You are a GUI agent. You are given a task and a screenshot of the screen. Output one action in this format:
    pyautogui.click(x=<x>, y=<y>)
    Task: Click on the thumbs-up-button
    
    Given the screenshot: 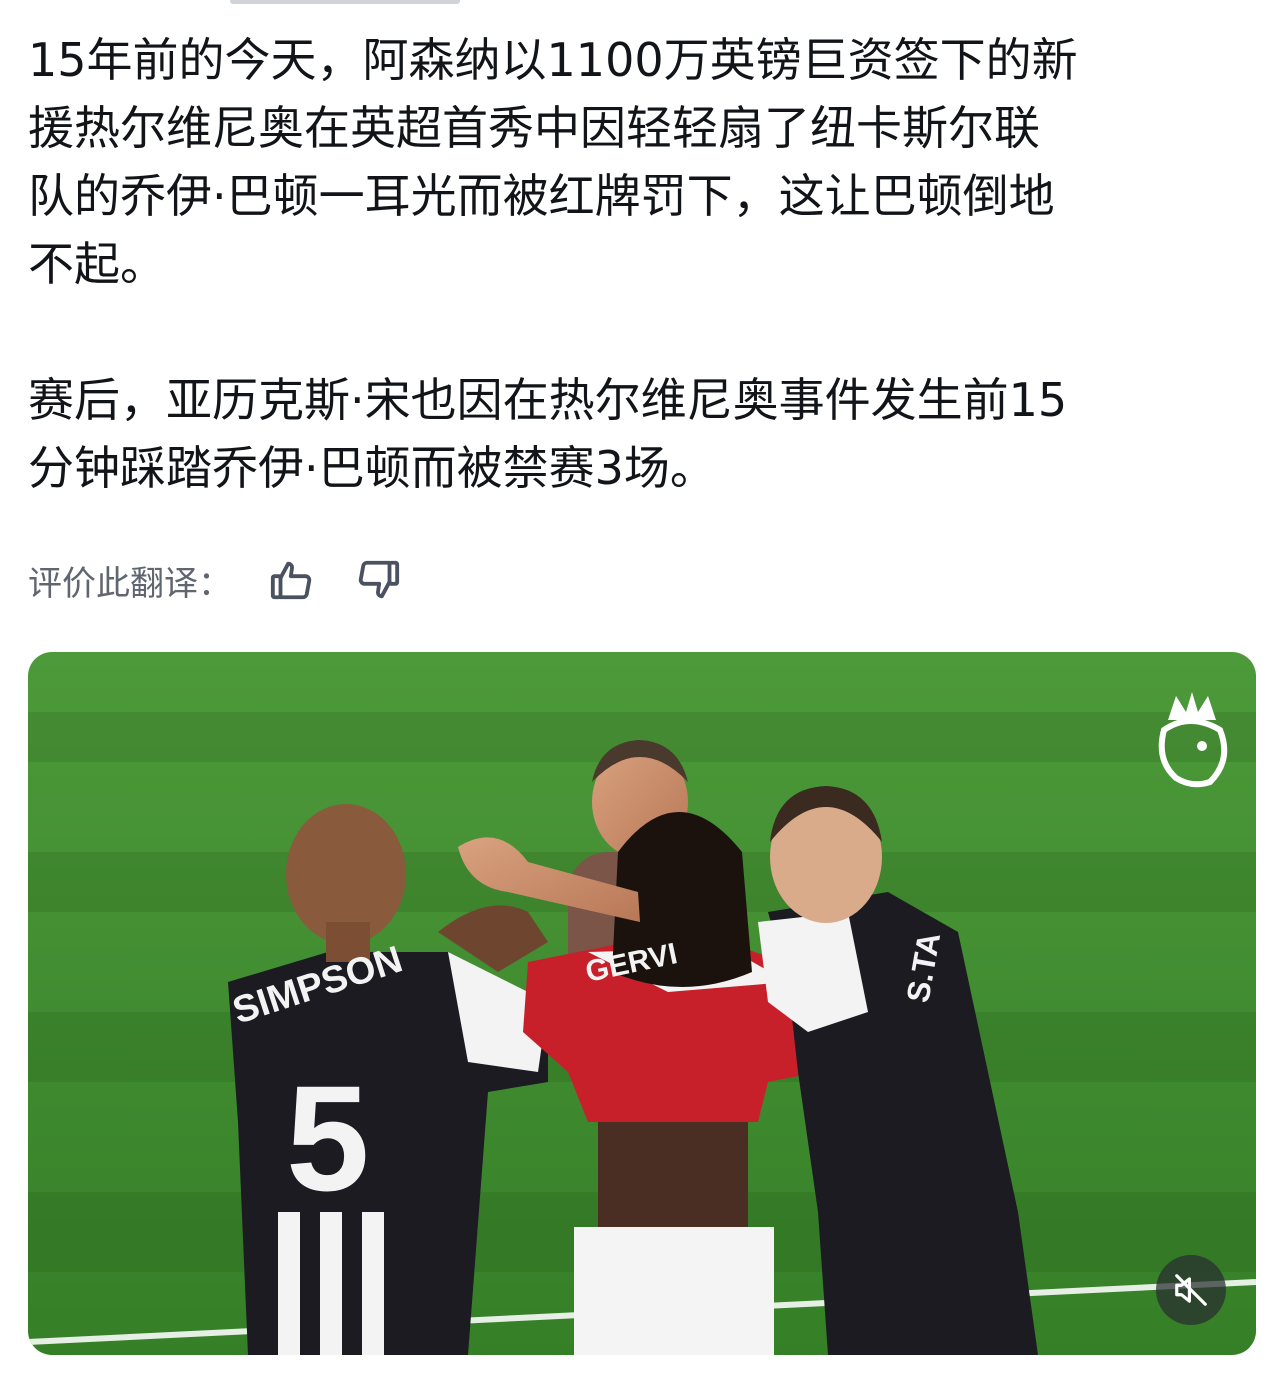 What is the action you would take?
    pyautogui.click(x=292, y=580)
    